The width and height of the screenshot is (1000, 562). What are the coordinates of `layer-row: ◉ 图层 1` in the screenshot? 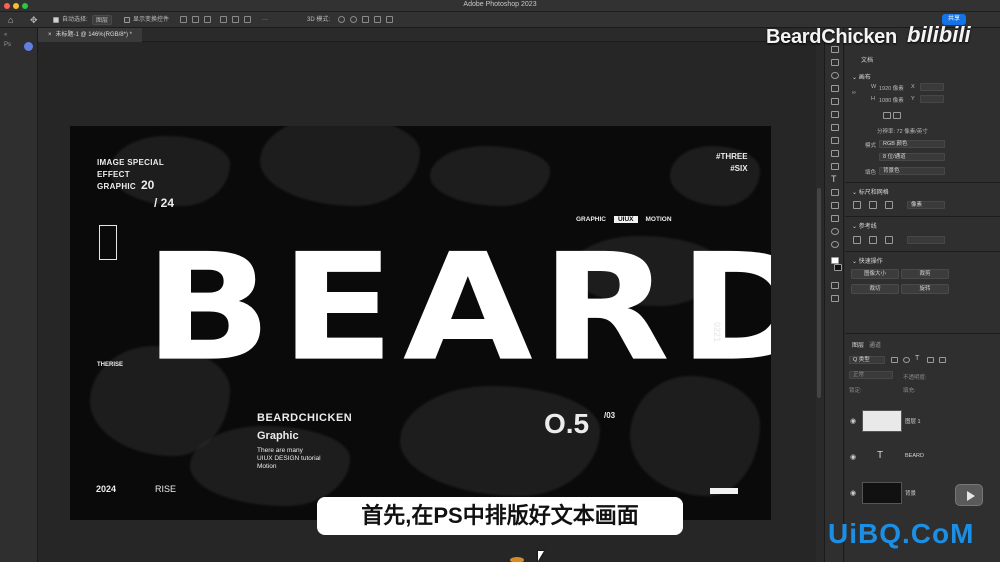 It's located at (922, 421).